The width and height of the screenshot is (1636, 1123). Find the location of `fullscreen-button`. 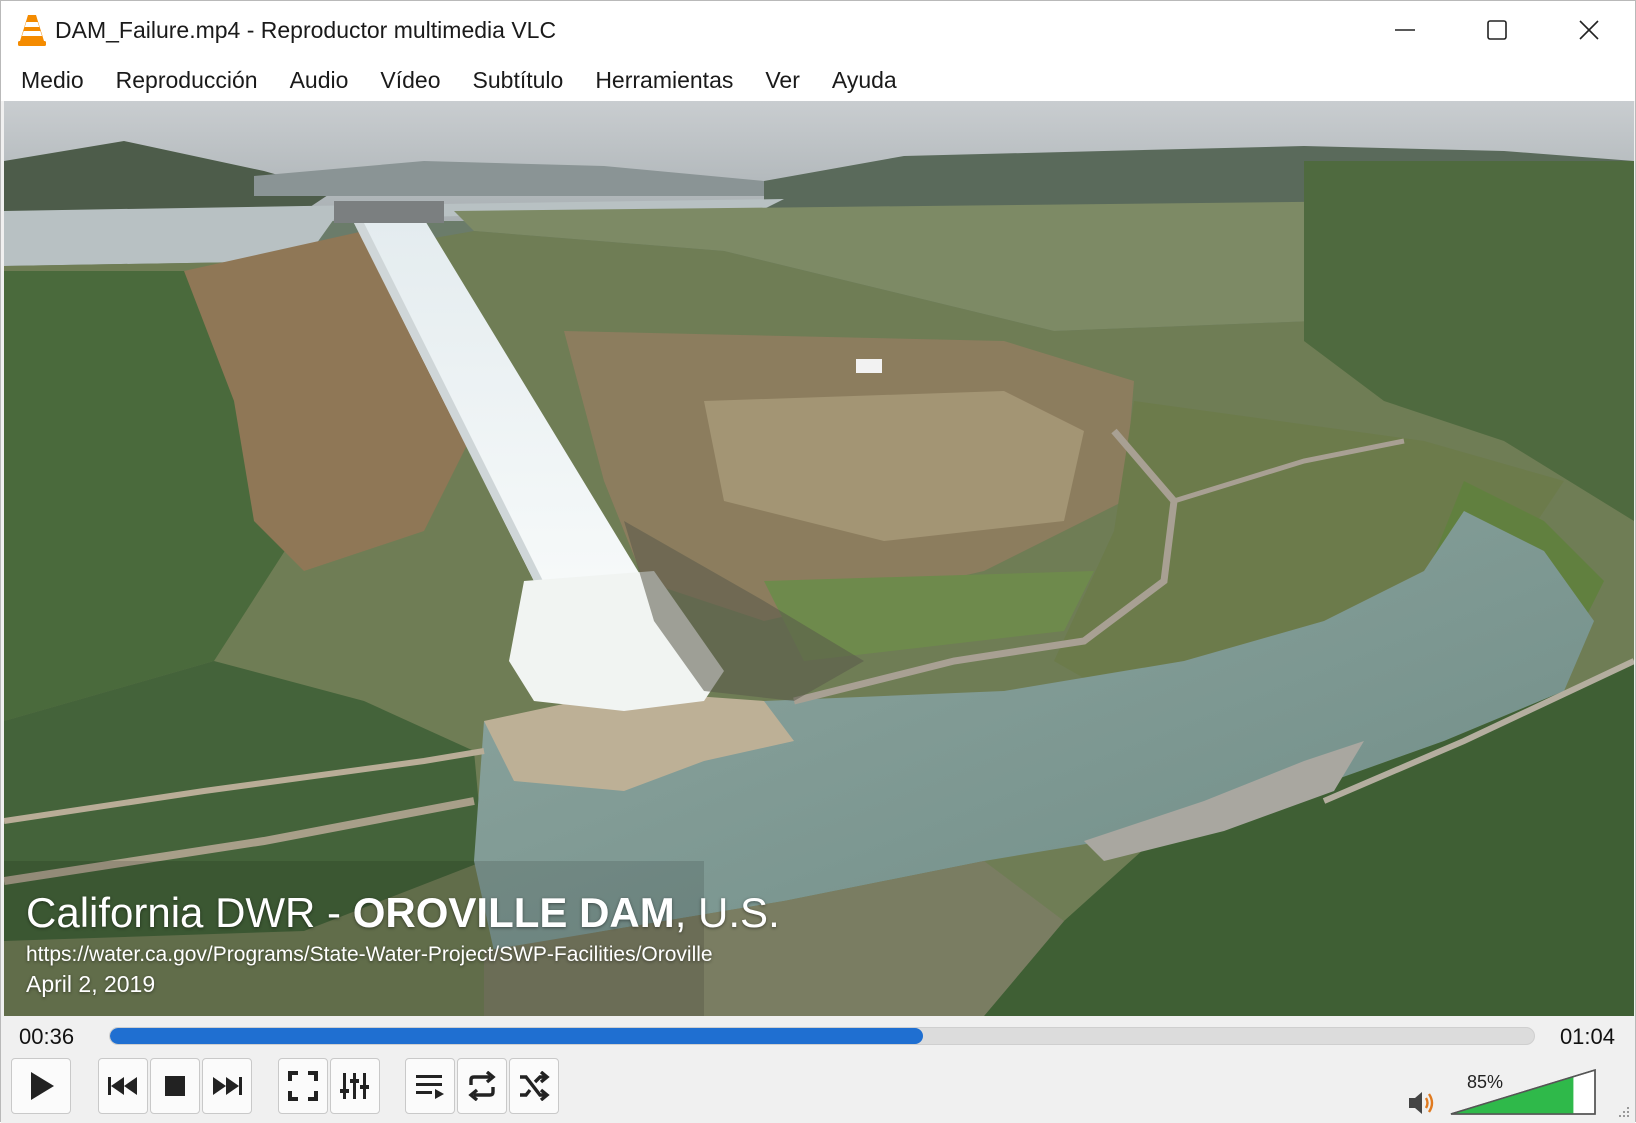

fullscreen-button is located at coordinates (303, 1086).